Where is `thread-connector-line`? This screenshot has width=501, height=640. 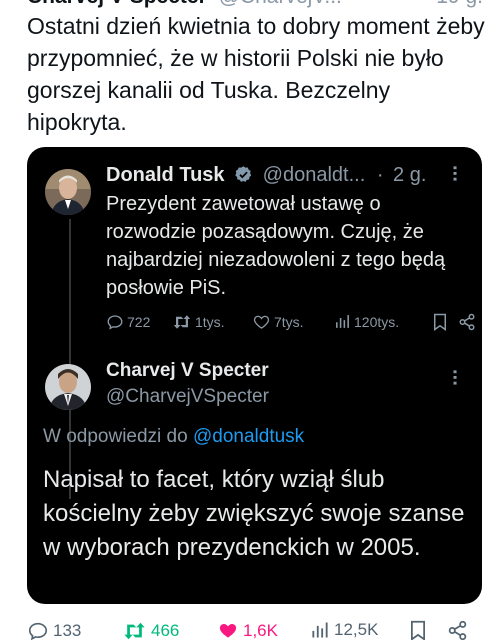
thread-connector-line is located at coordinates (70, 359).